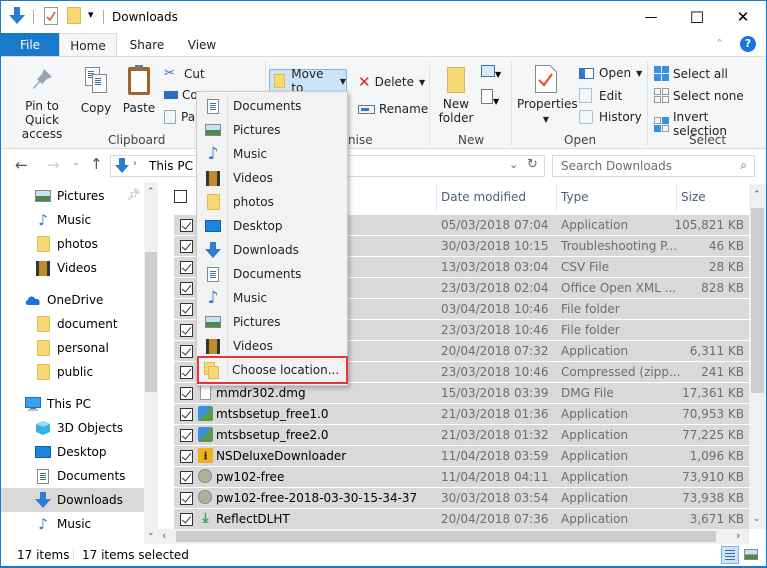 This screenshot has height=568, width=767. Describe the element at coordinates (483, 197) in the screenshot. I see `column-header-date: Date modified` at that location.